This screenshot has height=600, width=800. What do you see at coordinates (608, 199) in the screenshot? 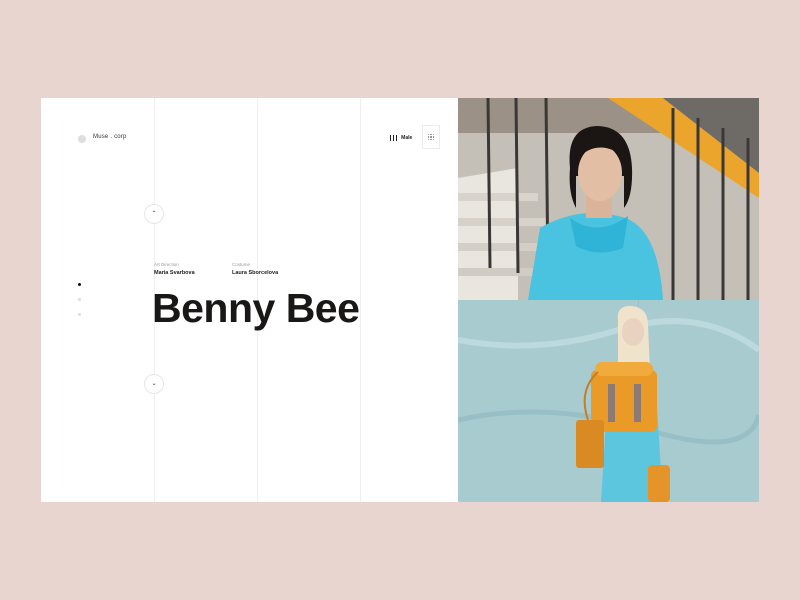
I see `woman-in-blue-jacket-photo` at bounding box center [608, 199].